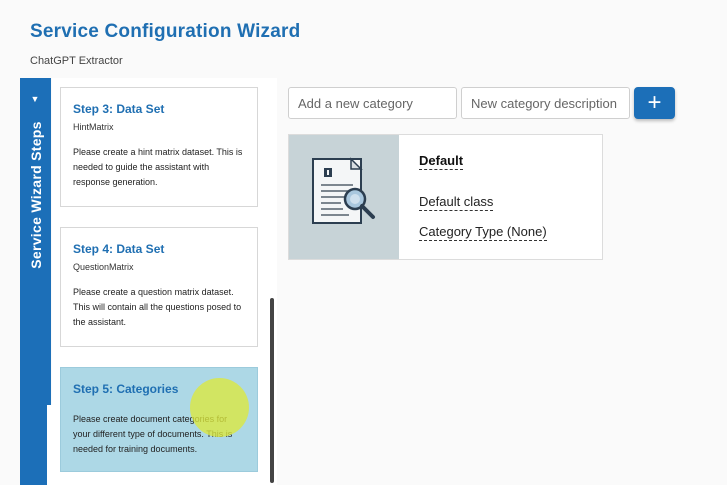 The height and width of the screenshot is (485, 727). What do you see at coordinates (441, 161) in the screenshot?
I see `category-name: Default` at bounding box center [441, 161].